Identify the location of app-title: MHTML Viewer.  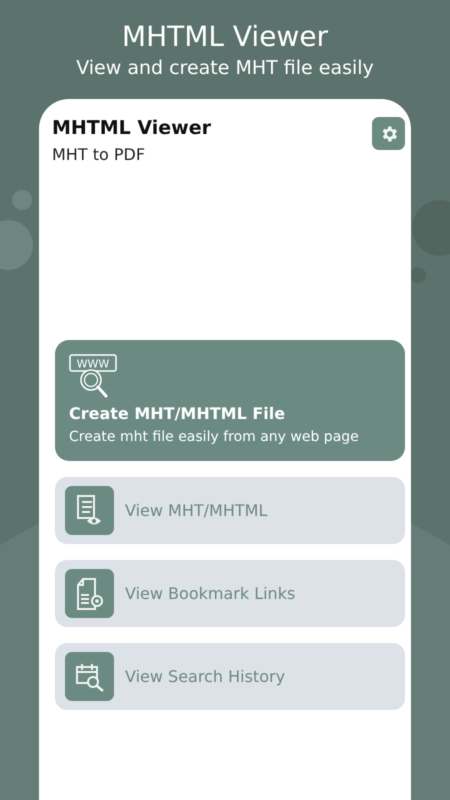
(131, 128).